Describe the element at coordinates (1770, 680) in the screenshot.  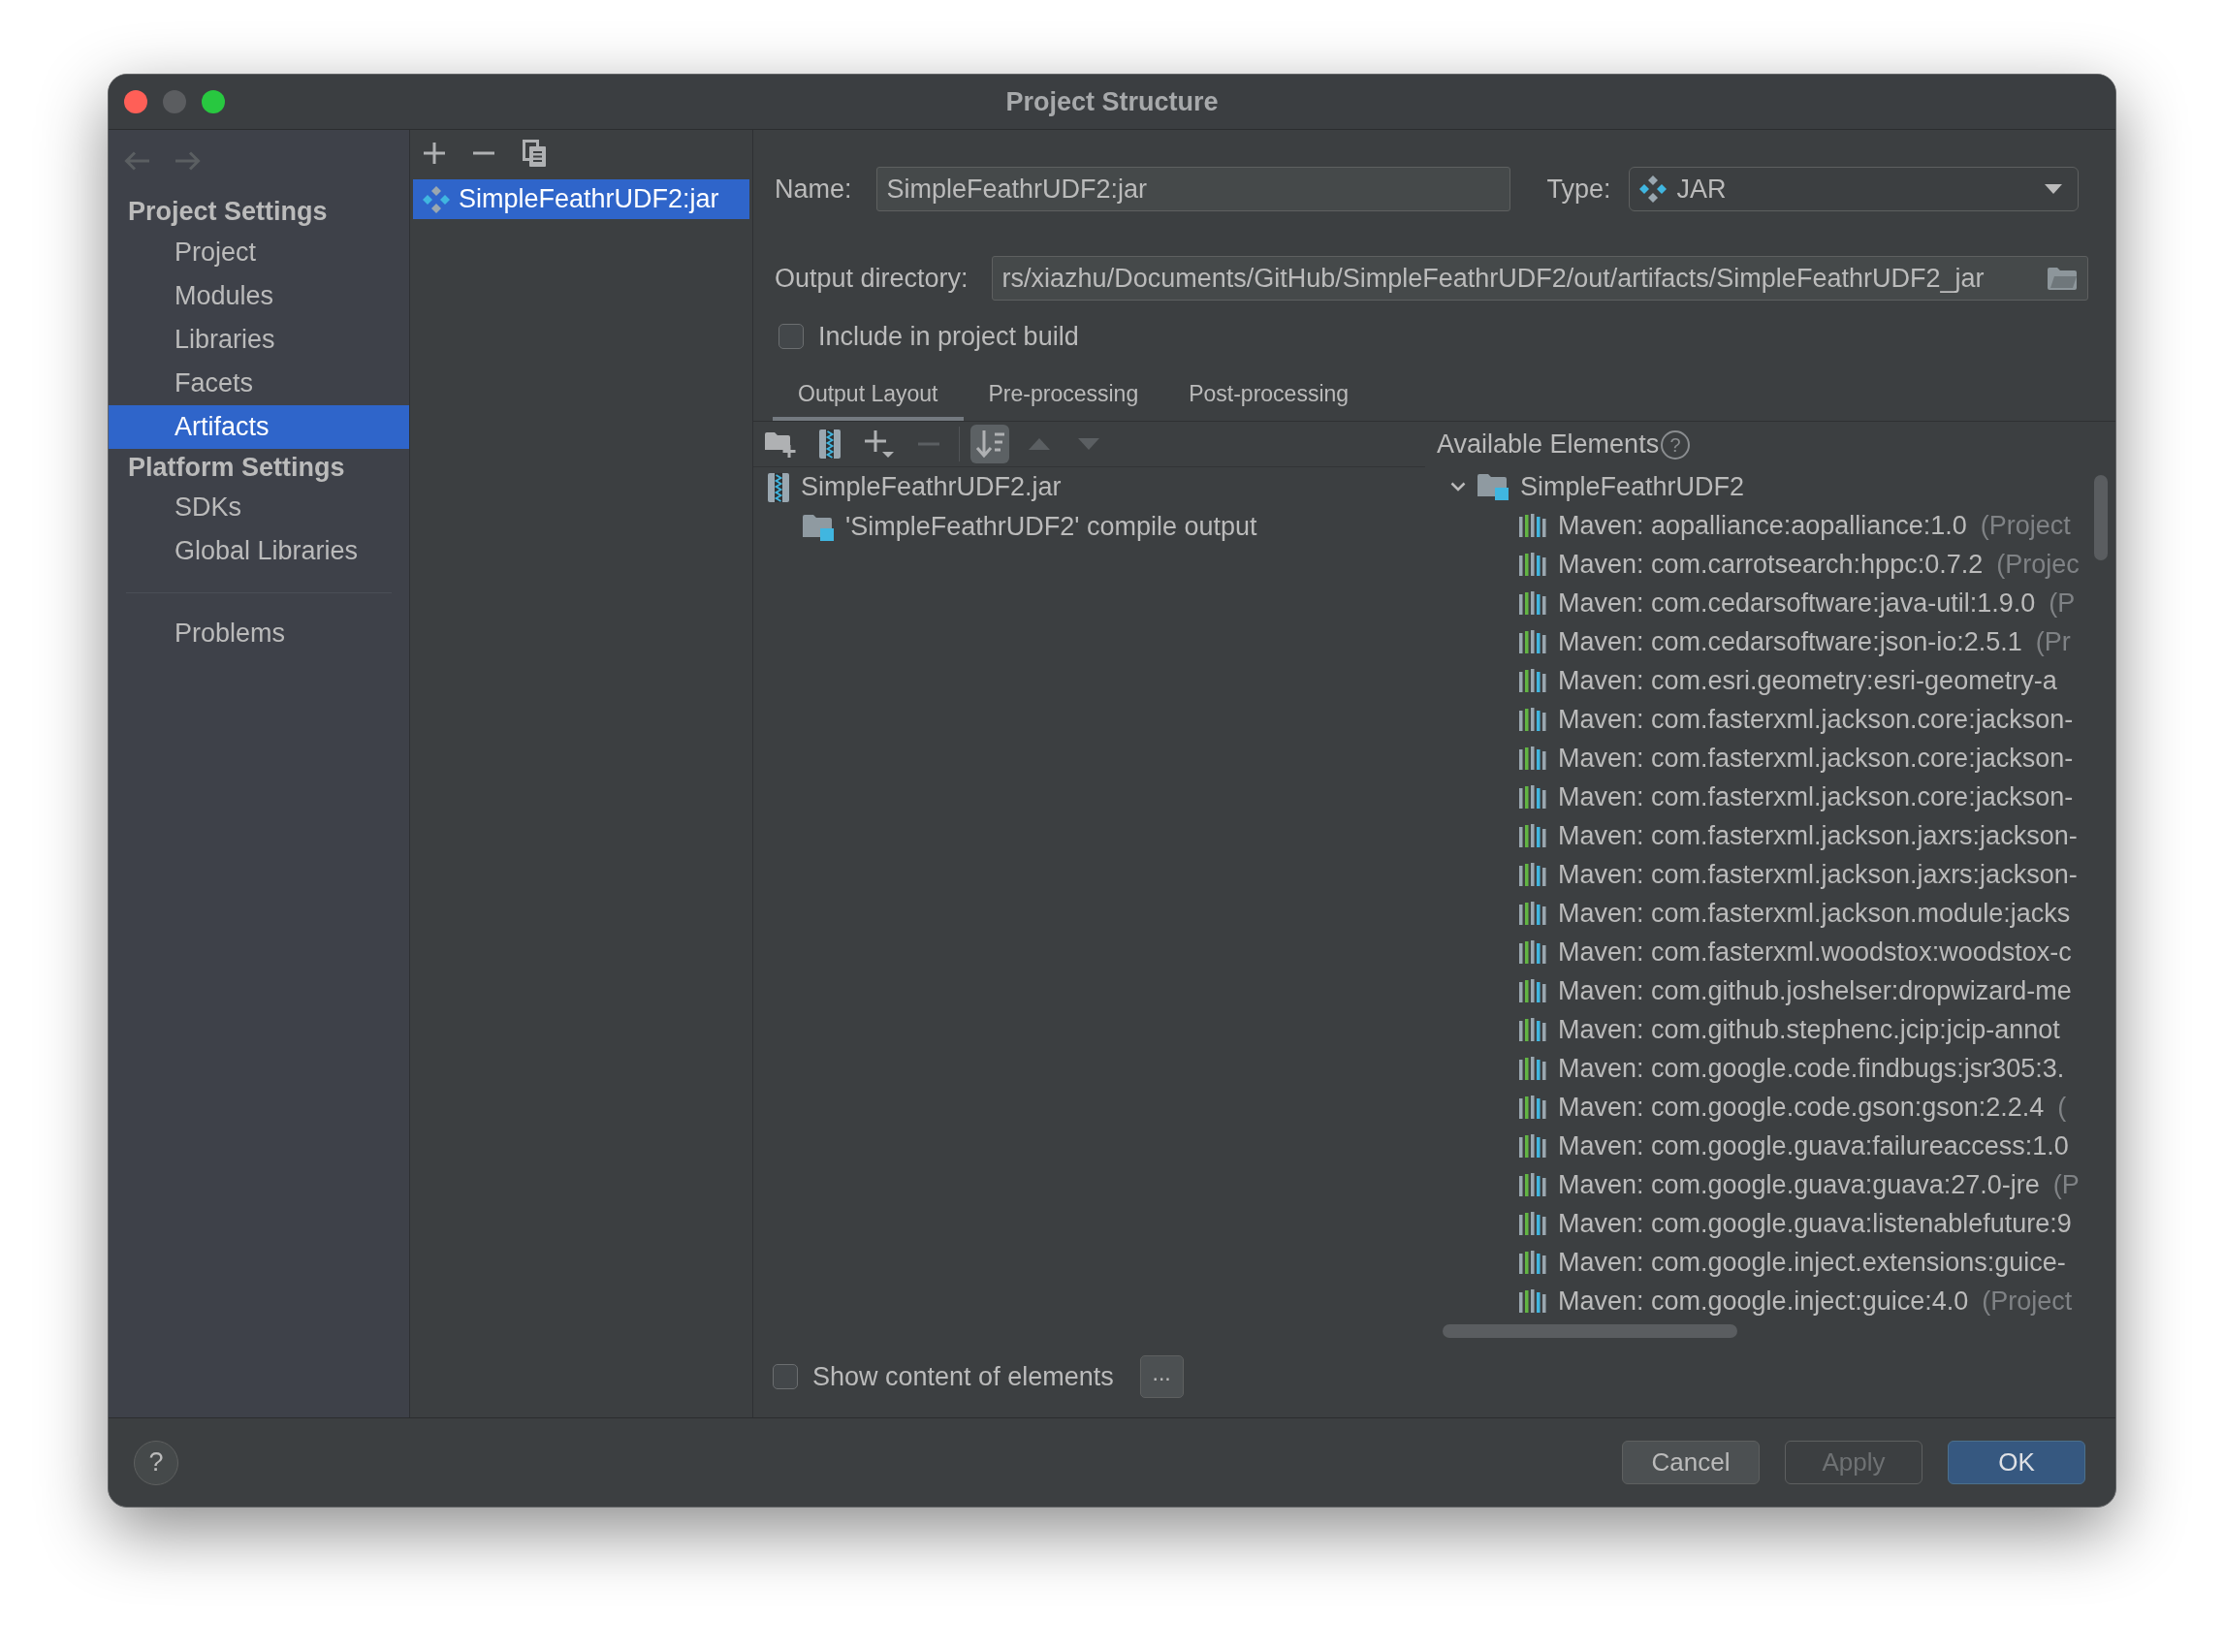
I see `tree-item: Maven: com.esri.geometry:esri-geometry-a` at that location.